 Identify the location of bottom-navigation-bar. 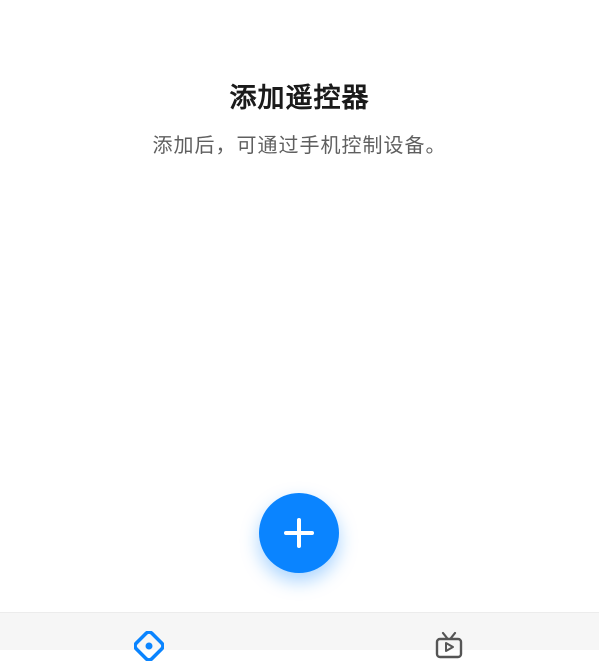
(299, 636).